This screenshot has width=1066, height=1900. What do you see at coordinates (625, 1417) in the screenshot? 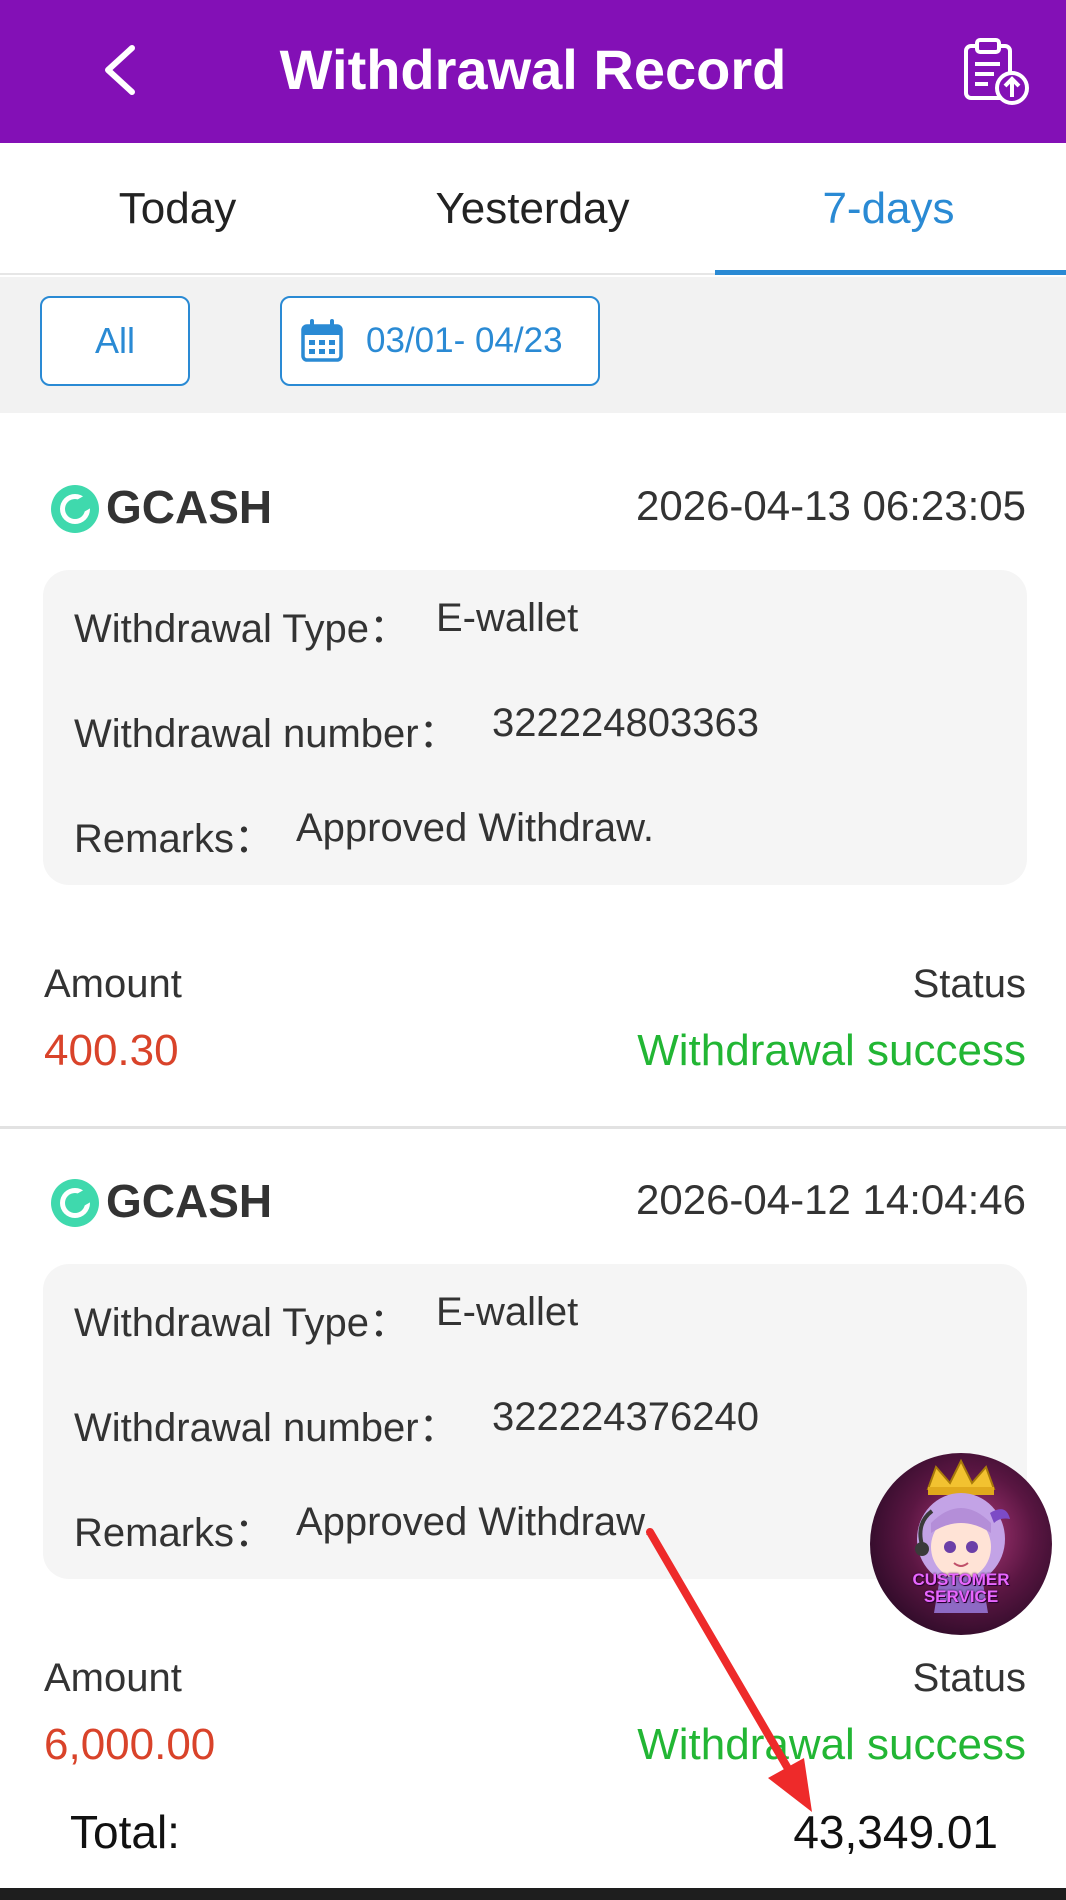
I see `withdrawal-number-value: 322224376240` at bounding box center [625, 1417].